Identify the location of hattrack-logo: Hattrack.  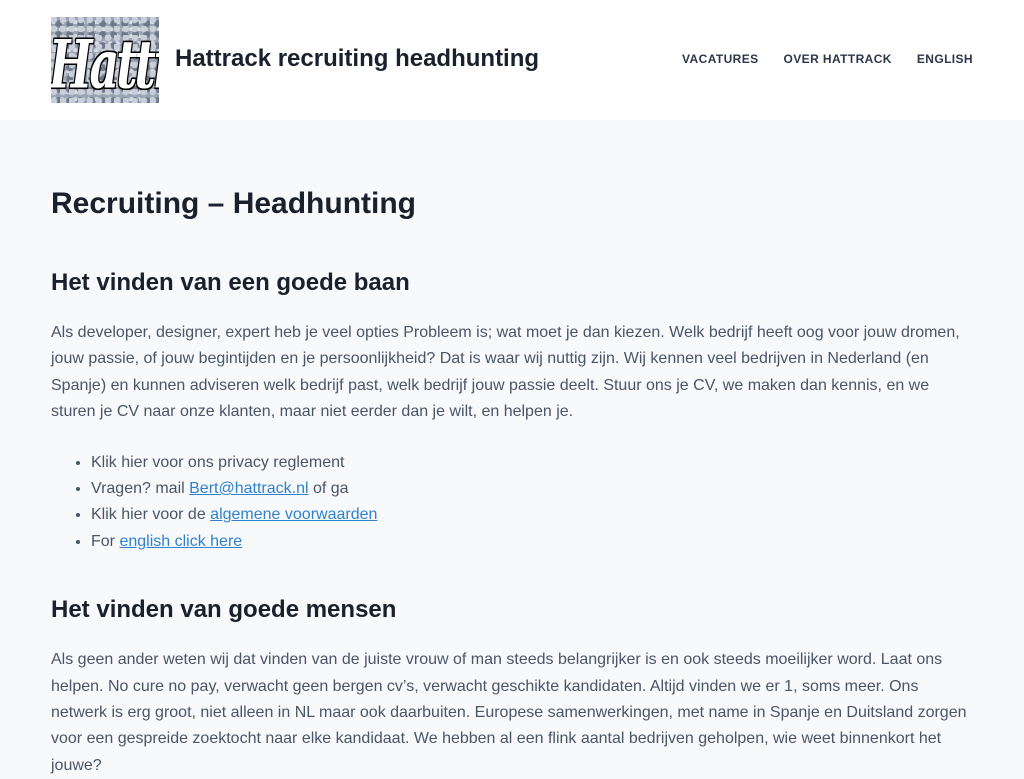
(105, 60).